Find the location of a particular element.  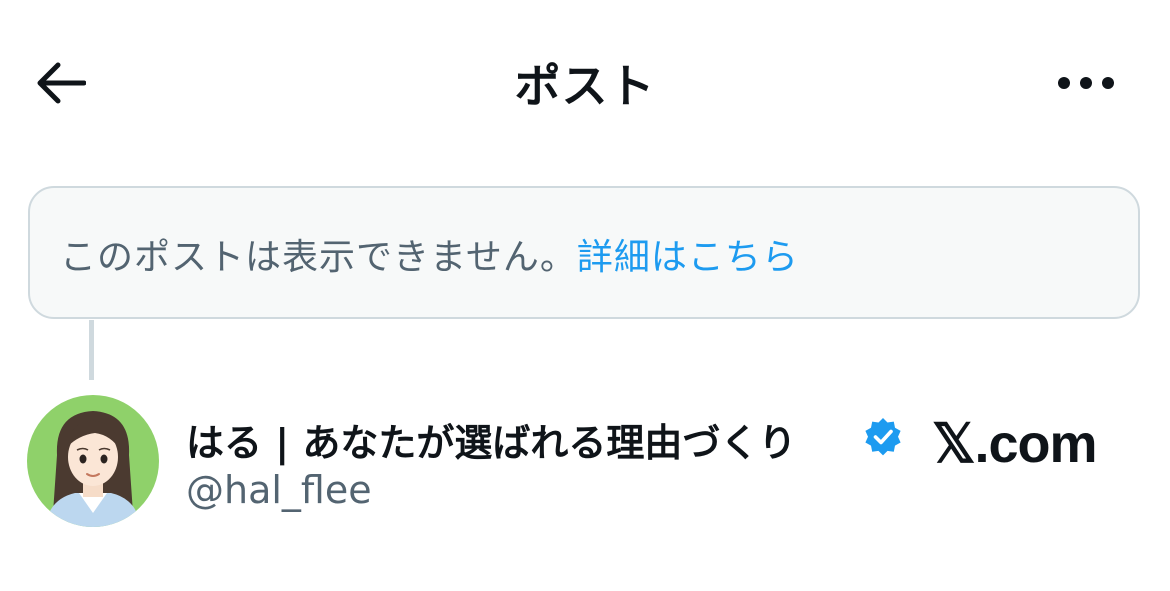

author-display-name: はる | あなたが選ばれる理由づくり is located at coordinates (491, 439).